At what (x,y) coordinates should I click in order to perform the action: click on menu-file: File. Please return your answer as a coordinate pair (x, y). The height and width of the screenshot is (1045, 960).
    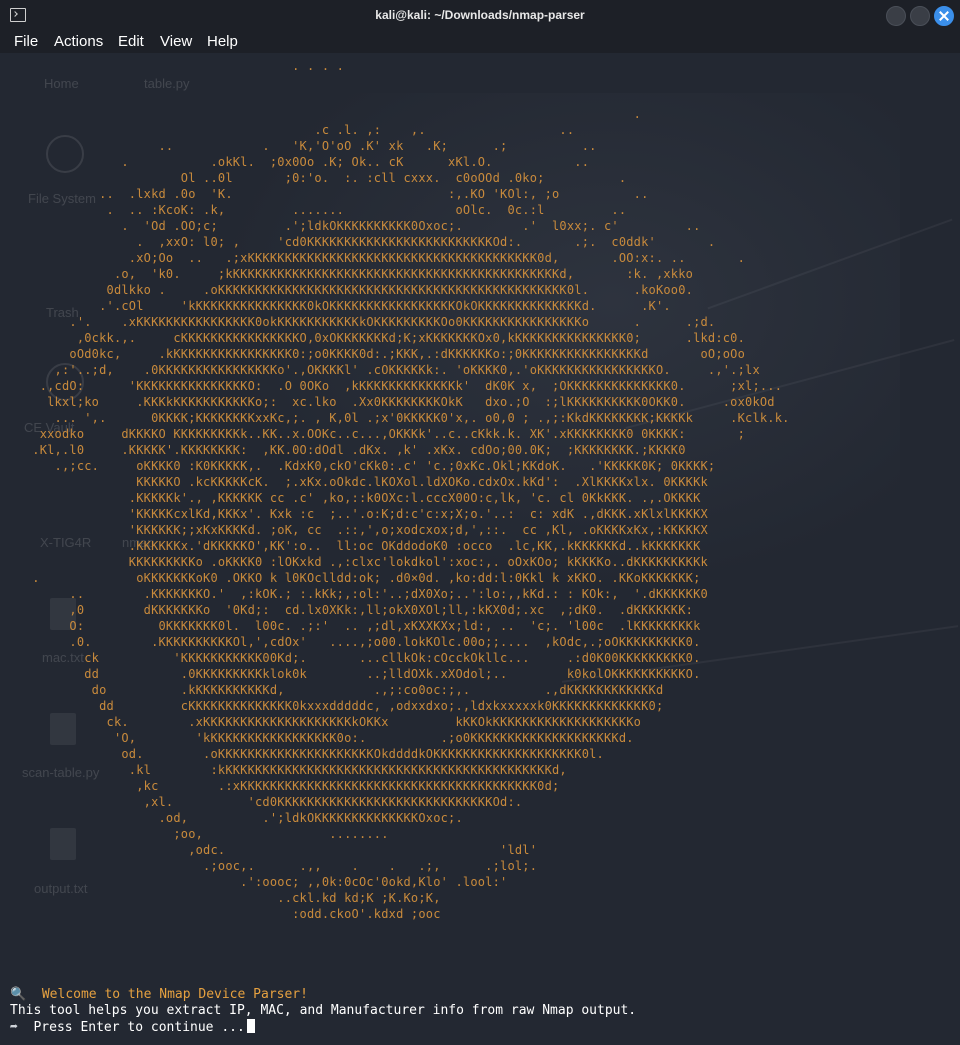
    Looking at the image, I should click on (26, 41).